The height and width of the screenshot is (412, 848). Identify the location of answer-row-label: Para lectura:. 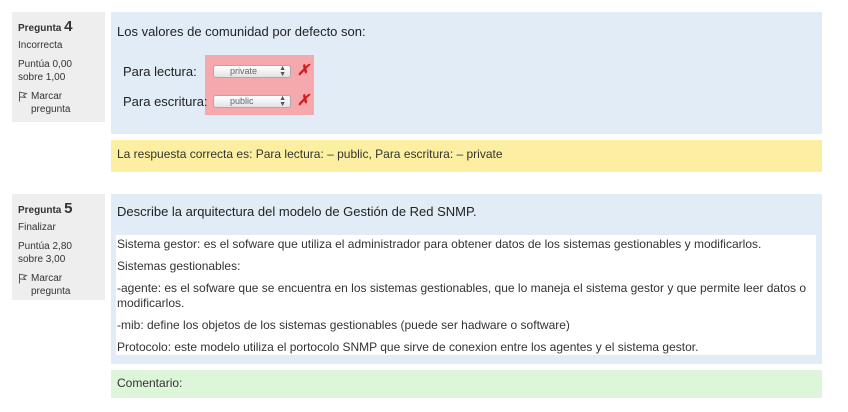
(160, 71).